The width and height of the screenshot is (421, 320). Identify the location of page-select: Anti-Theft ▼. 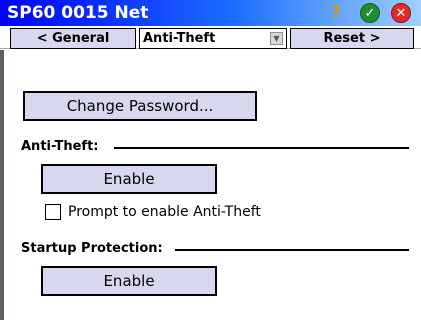
(213, 38).